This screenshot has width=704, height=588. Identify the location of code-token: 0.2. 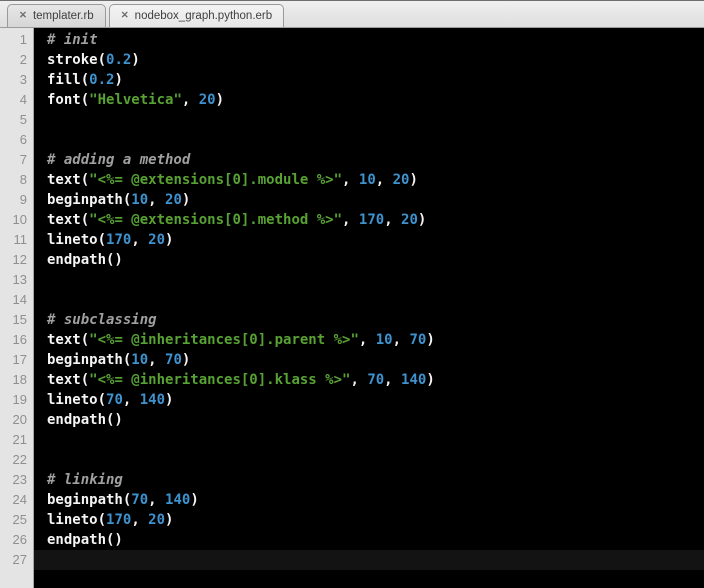
(119, 60).